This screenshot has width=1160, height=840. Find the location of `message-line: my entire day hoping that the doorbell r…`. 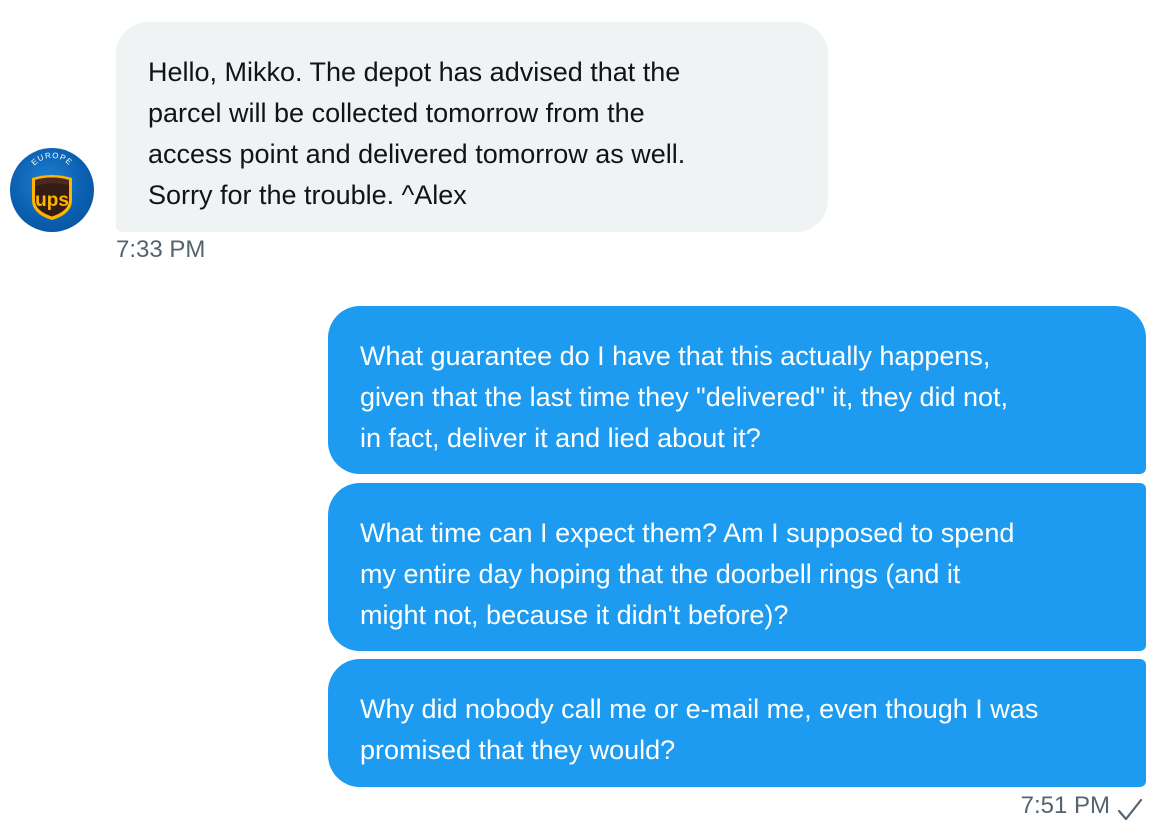

message-line: my entire day hoping that the doorbell r… is located at coordinates (660, 574).